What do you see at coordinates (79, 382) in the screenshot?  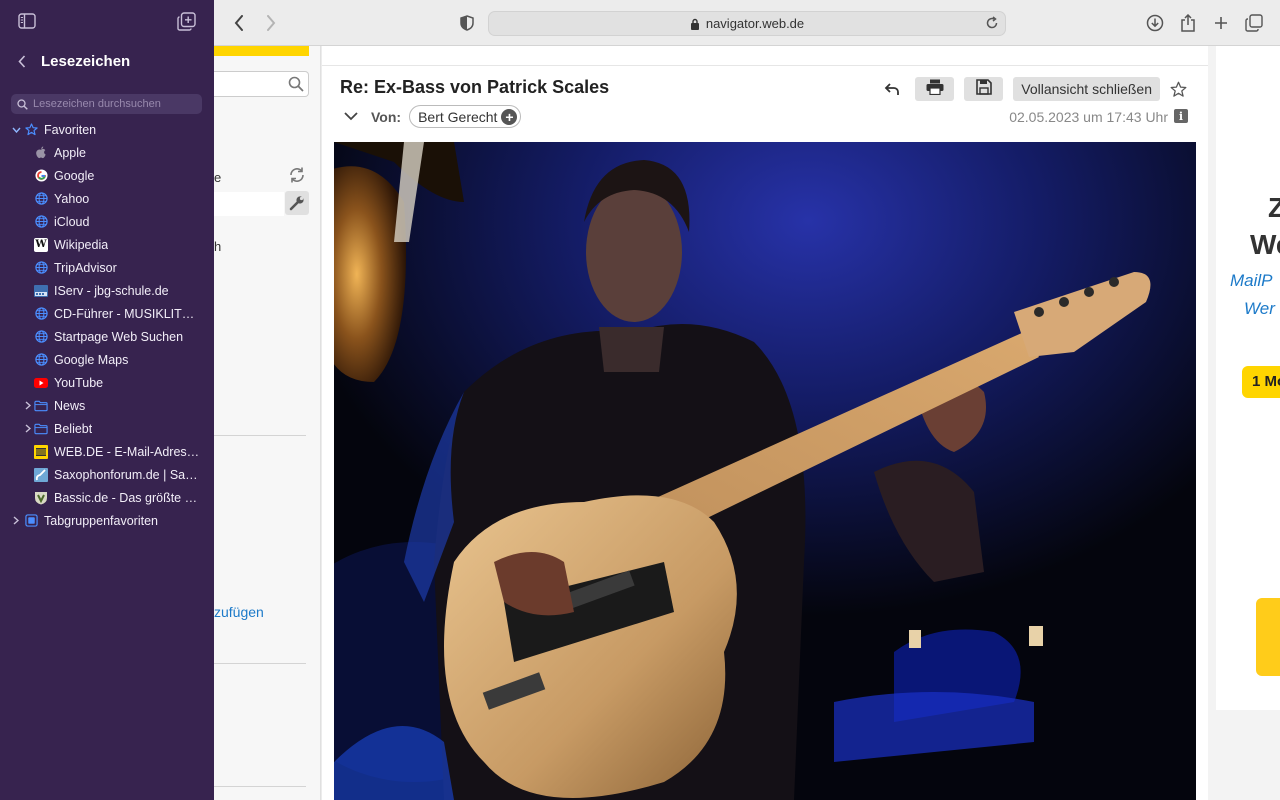 I see `bookmark-label: YouTube` at bounding box center [79, 382].